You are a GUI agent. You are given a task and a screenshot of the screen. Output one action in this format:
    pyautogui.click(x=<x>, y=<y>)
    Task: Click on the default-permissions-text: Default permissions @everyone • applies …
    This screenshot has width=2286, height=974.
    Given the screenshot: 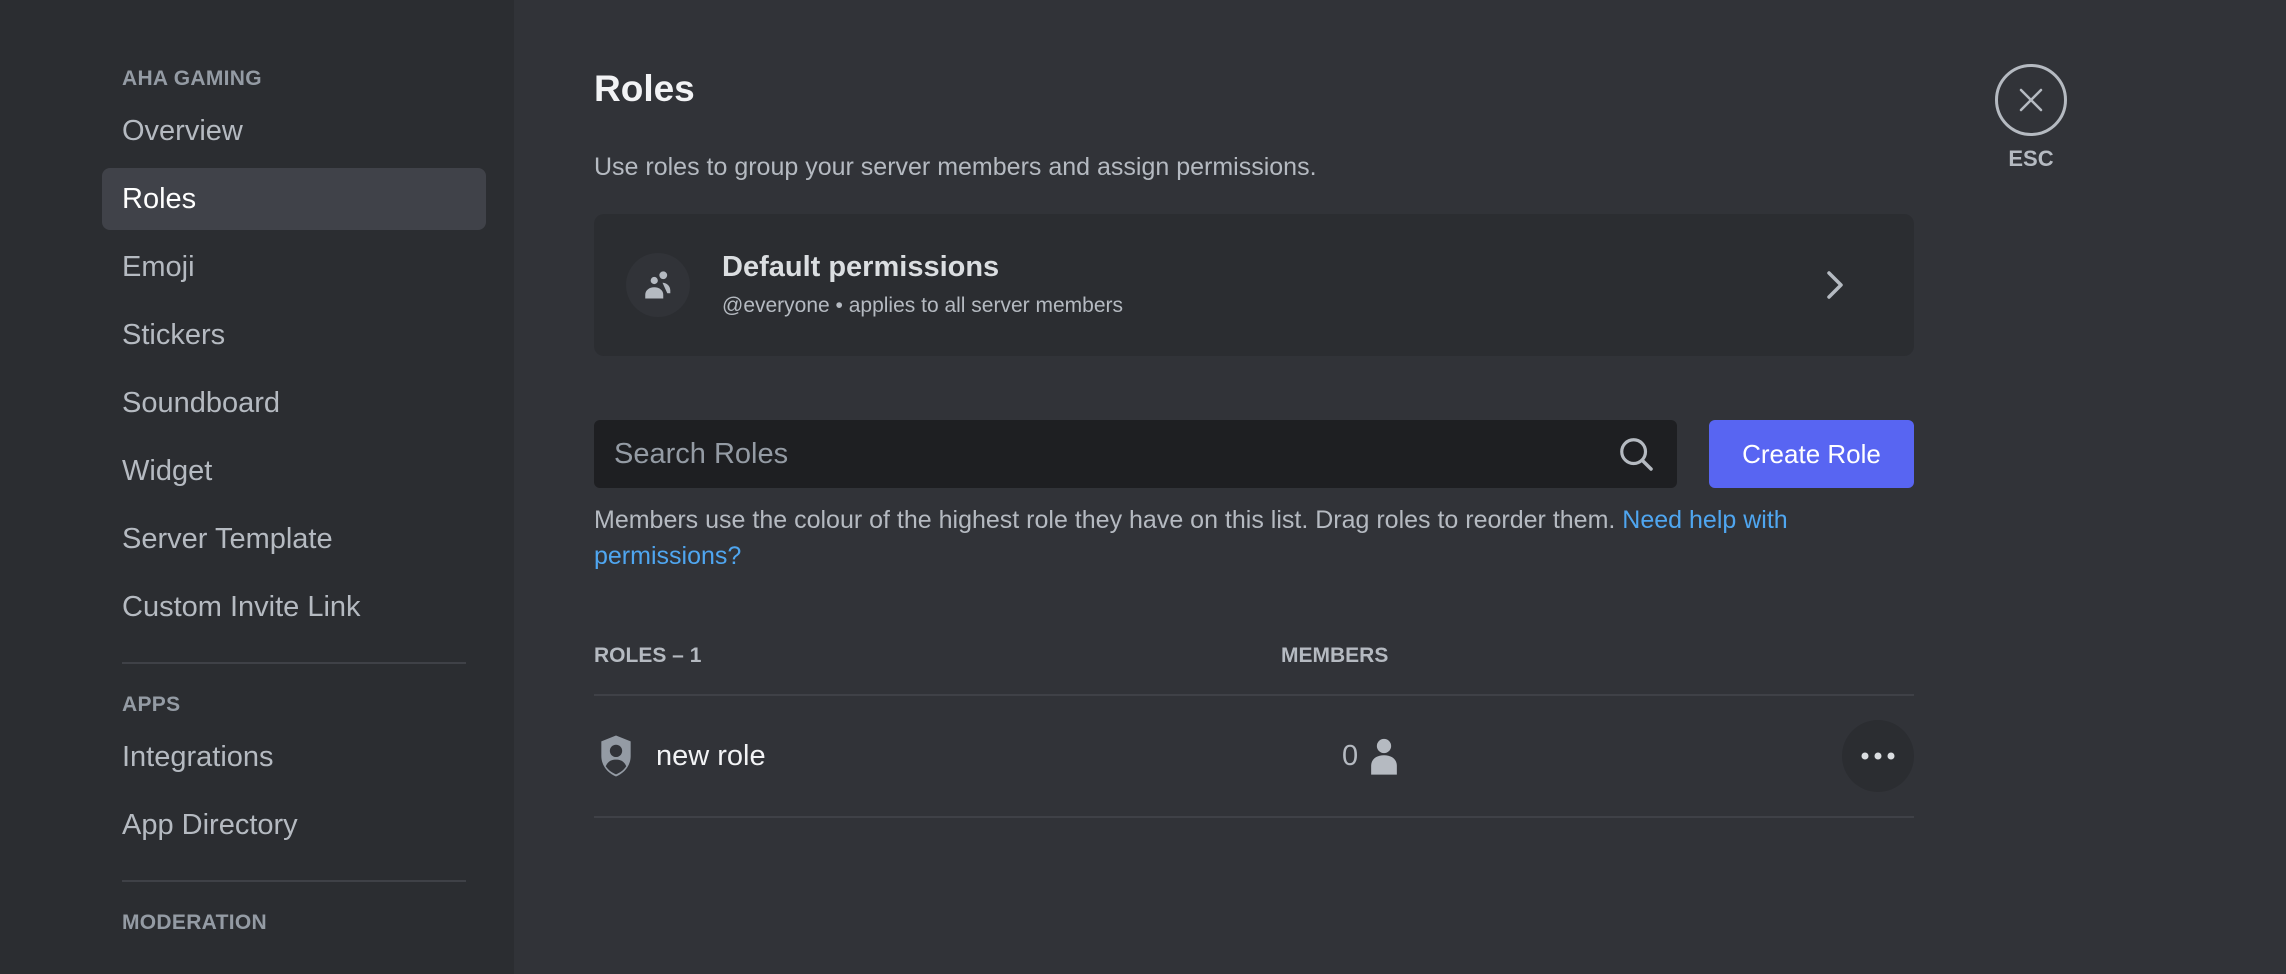 What is the action you would take?
    pyautogui.click(x=922, y=285)
    